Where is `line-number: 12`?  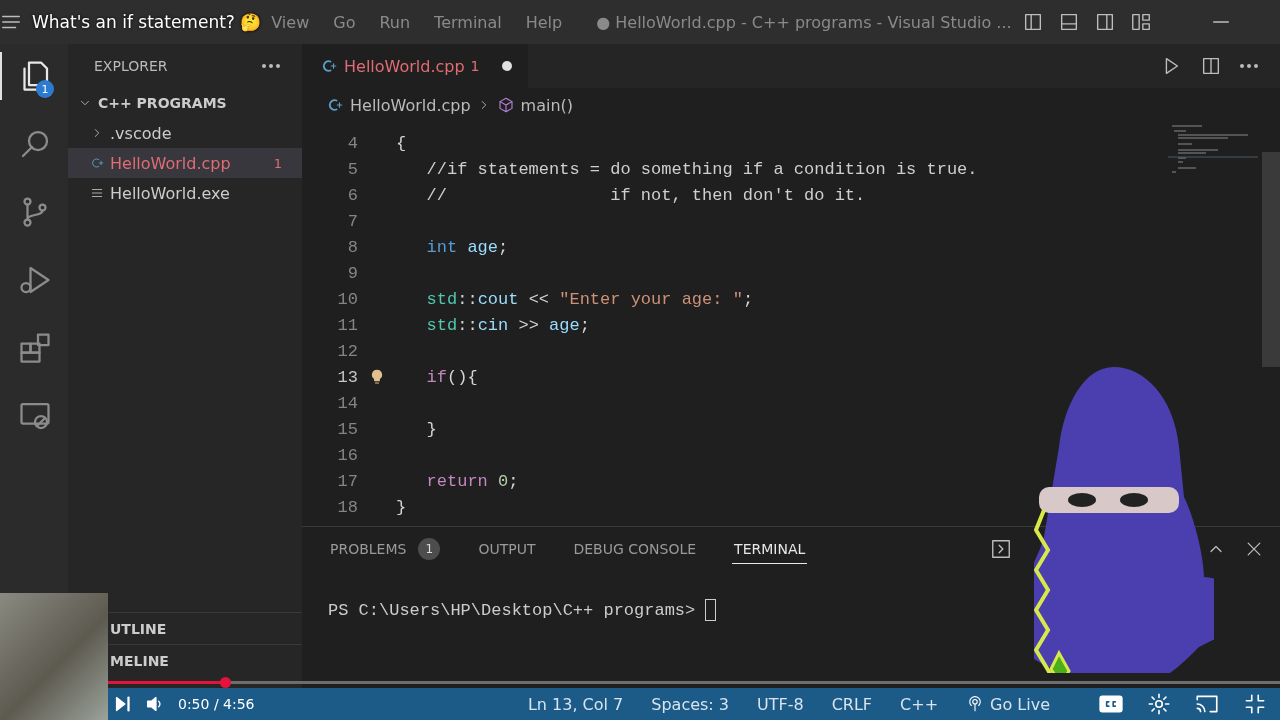 line-number: 12 is located at coordinates (347, 351).